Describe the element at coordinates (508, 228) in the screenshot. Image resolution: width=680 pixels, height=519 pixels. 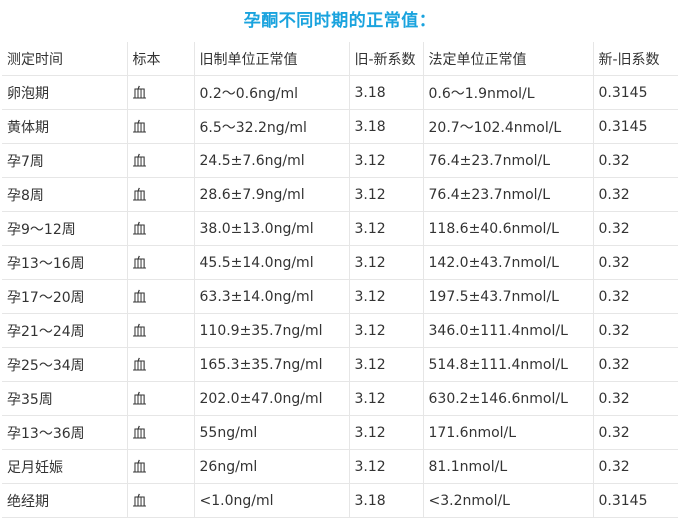
I see `table-cell: 118.6±40.6nmol/L` at that location.